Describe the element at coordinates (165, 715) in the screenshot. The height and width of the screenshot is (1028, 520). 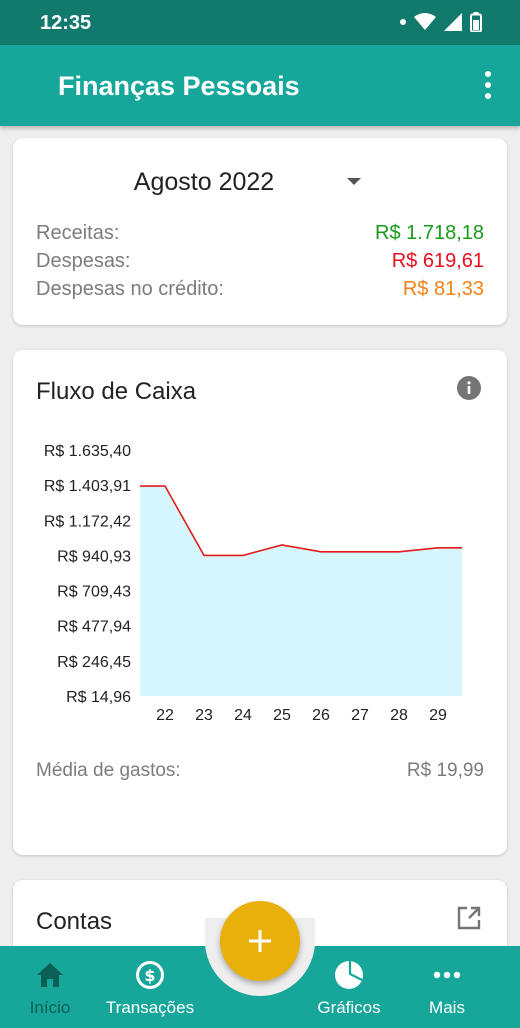
I see `x-tick-label: 22` at that location.